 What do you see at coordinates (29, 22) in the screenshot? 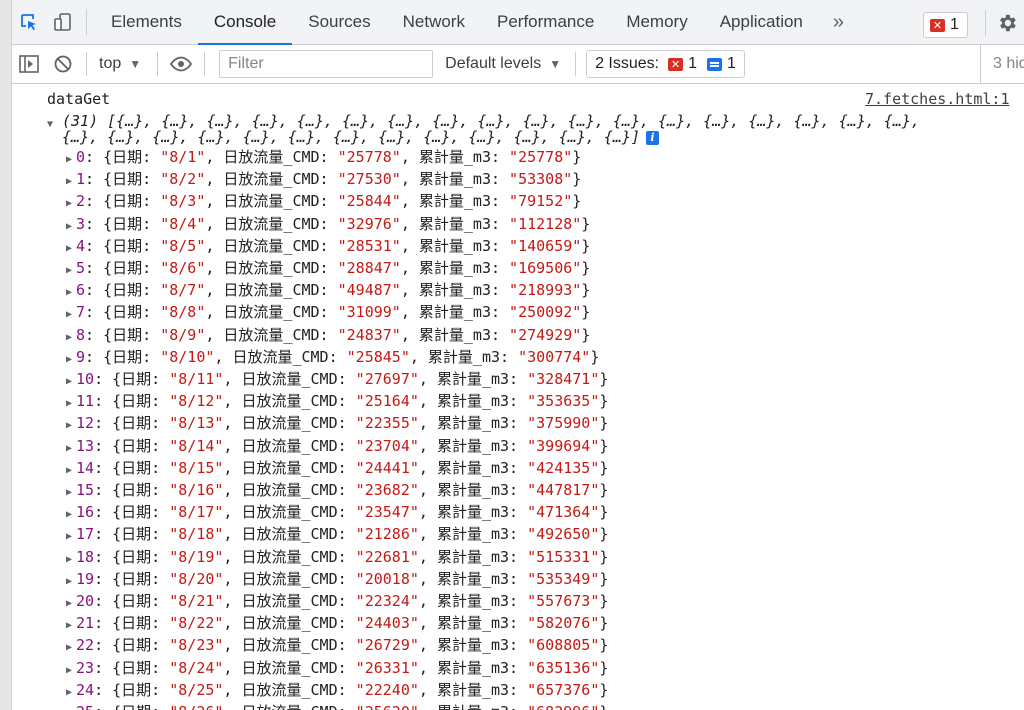
I see `inspect-element-icon` at bounding box center [29, 22].